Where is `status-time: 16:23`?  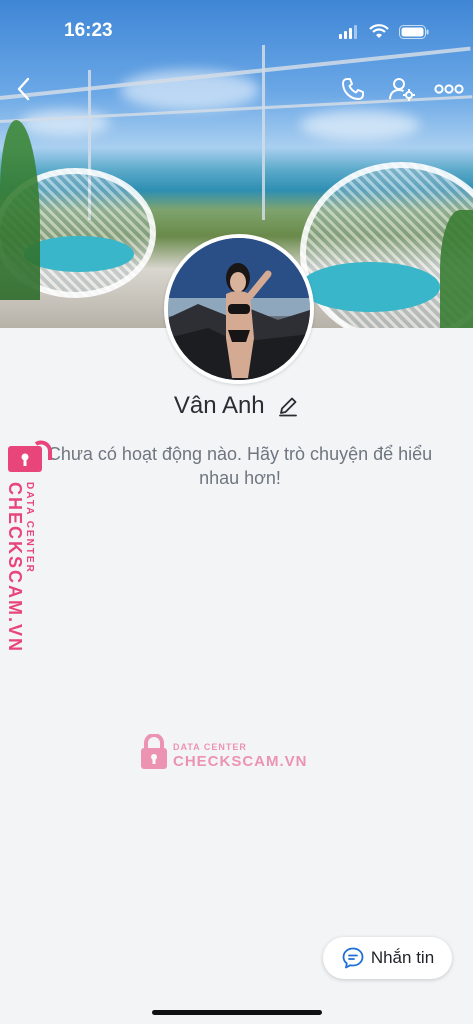 status-time: 16:23 is located at coordinates (88, 30).